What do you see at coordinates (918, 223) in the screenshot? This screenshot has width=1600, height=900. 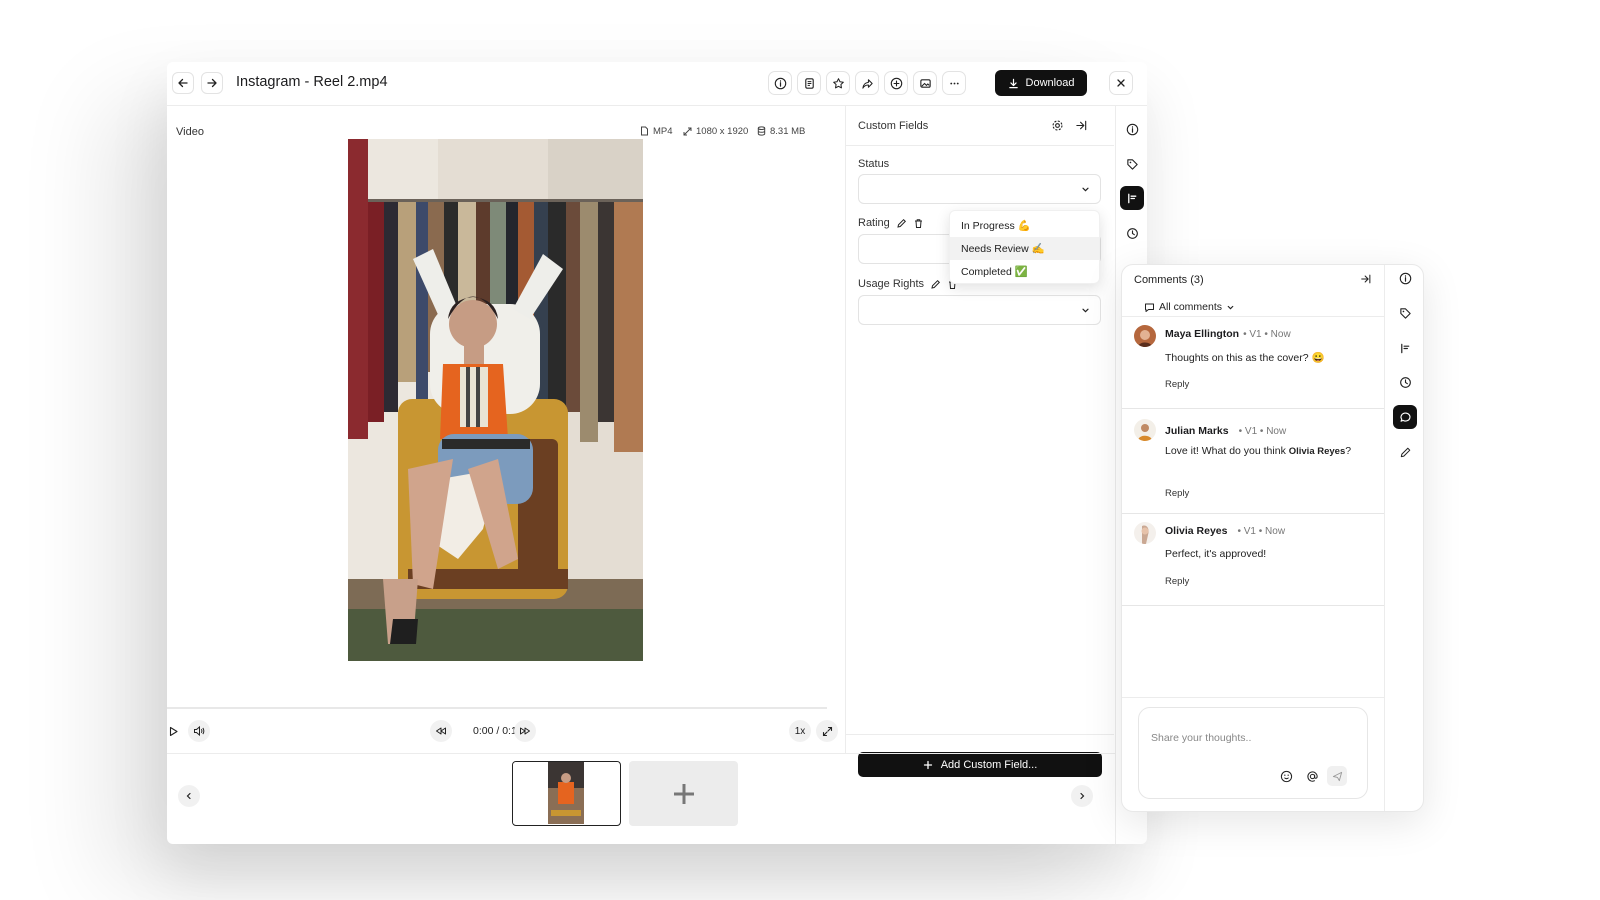 I see `trash-icon` at bounding box center [918, 223].